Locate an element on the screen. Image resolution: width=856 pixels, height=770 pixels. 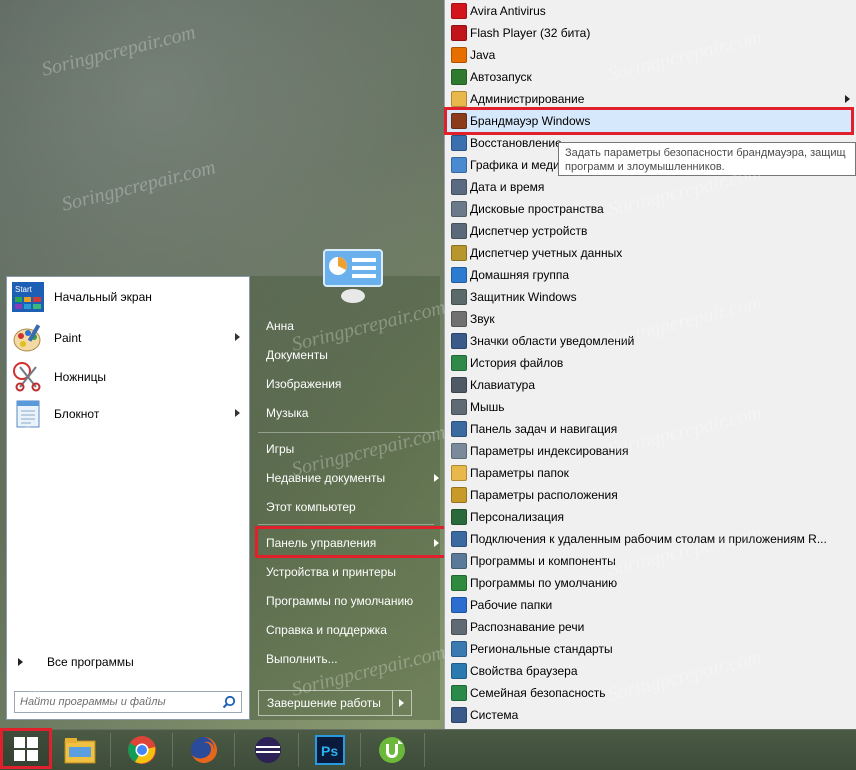
folder-icon is located at coordinates (459, 99).